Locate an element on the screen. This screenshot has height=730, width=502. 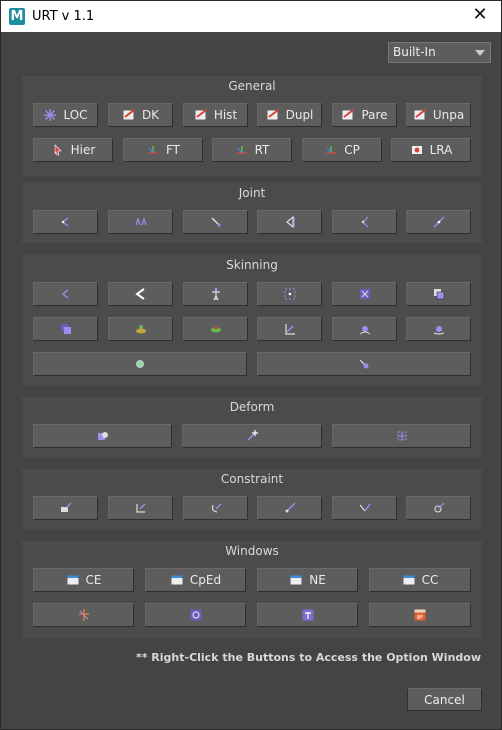
maya-logo-icon: M is located at coordinates (17, 16).